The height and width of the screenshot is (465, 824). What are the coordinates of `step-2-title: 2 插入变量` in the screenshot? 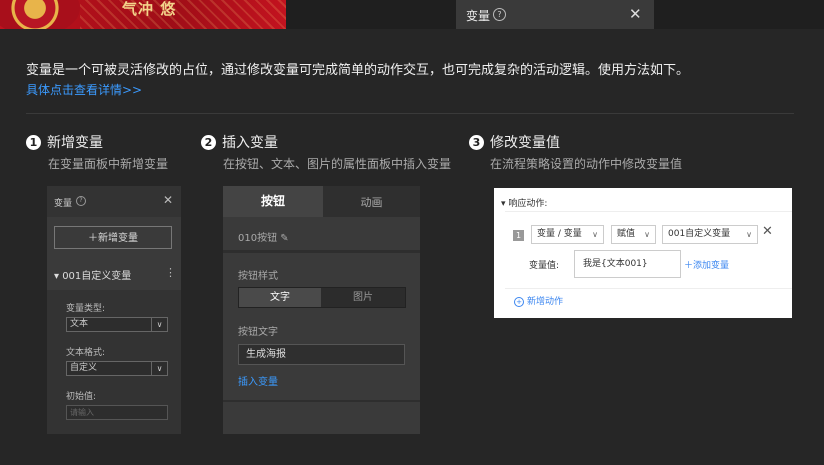 It's located at (239, 142).